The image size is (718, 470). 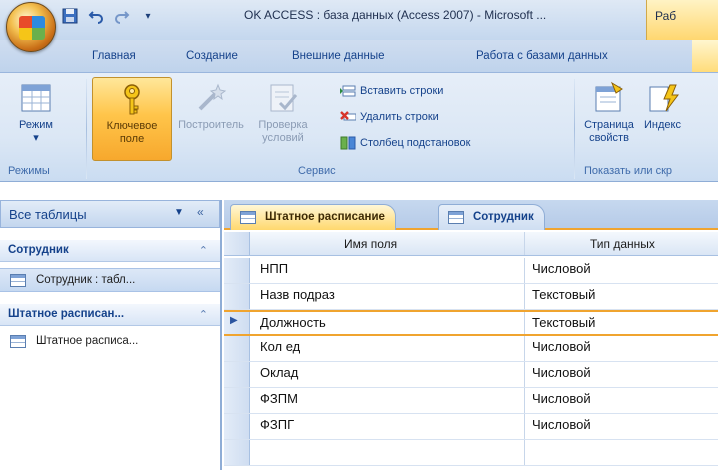 I want to click on table-row: ФЗПГ Числовой, so click(x=471, y=427).